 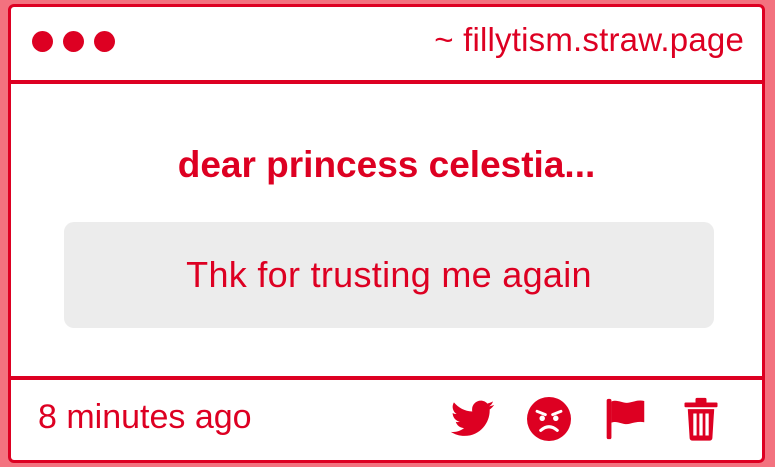 What do you see at coordinates (589, 40) in the screenshot?
I see `site-label: ~ fillytism.straw.page` at bounding box center [589, 40].